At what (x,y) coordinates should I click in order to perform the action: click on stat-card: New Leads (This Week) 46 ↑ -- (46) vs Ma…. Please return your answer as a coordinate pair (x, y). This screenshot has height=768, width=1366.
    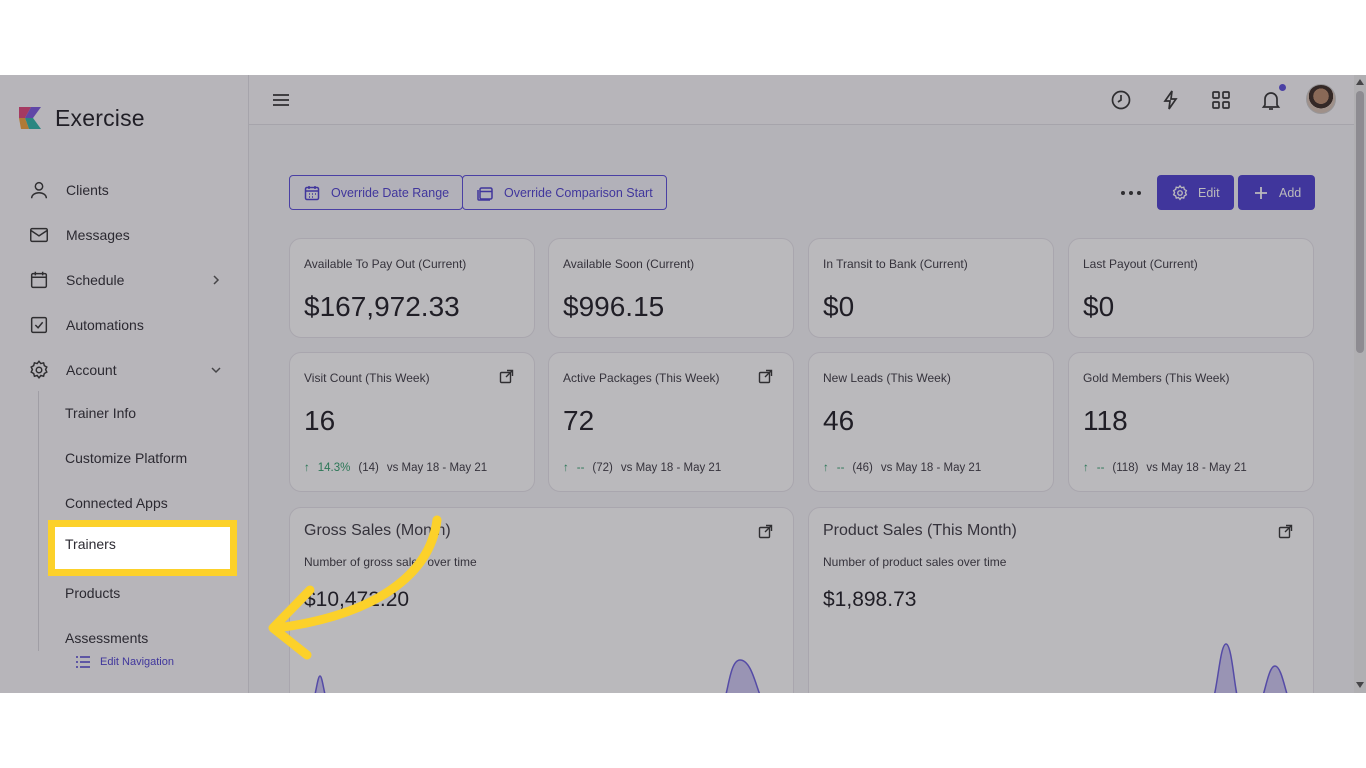
    Looking at the image, I should click on (931, 422).